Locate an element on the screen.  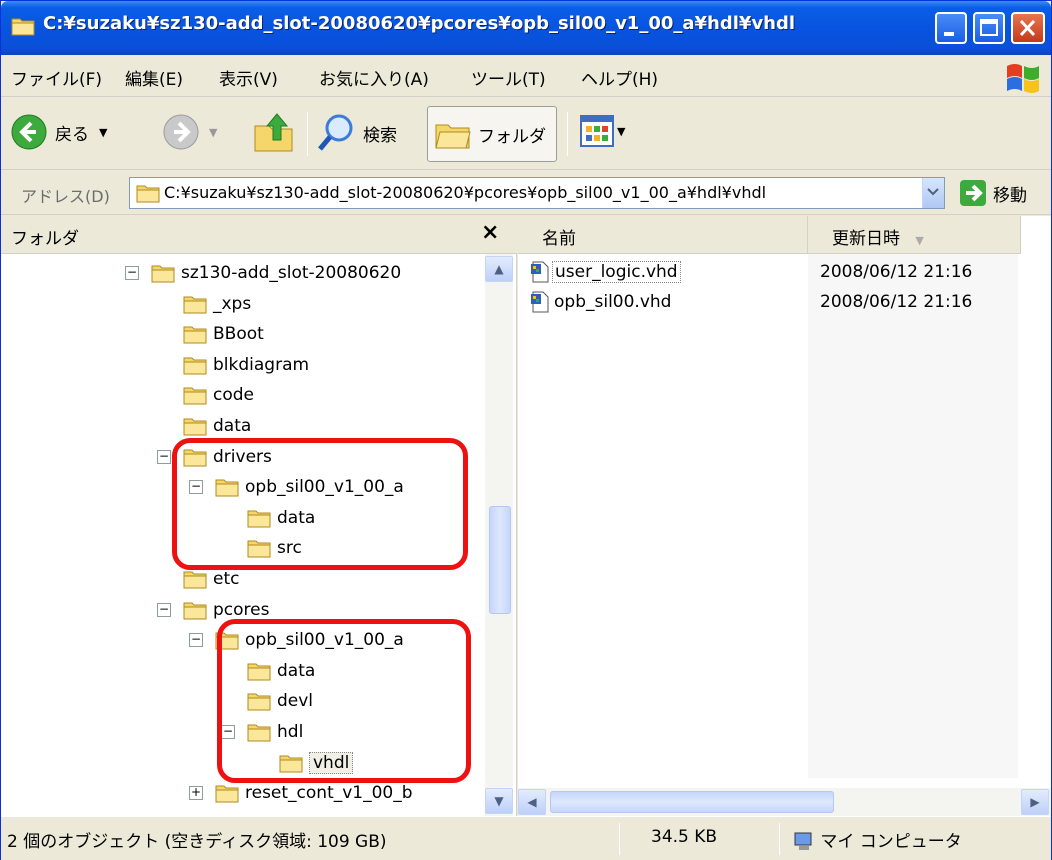
status-size: 34.5 KB is located at coordinates (684, 837).